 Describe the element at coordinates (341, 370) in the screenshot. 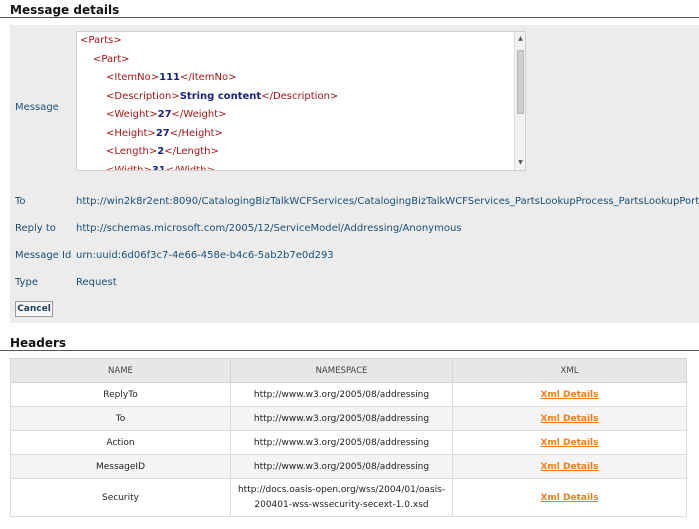

I see `column-header-namespace: NAMESPACE` at that location.